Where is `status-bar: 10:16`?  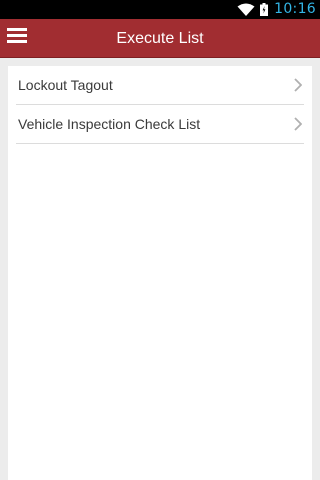 status-bar: 10:16 is located at coordinates (160, 9).